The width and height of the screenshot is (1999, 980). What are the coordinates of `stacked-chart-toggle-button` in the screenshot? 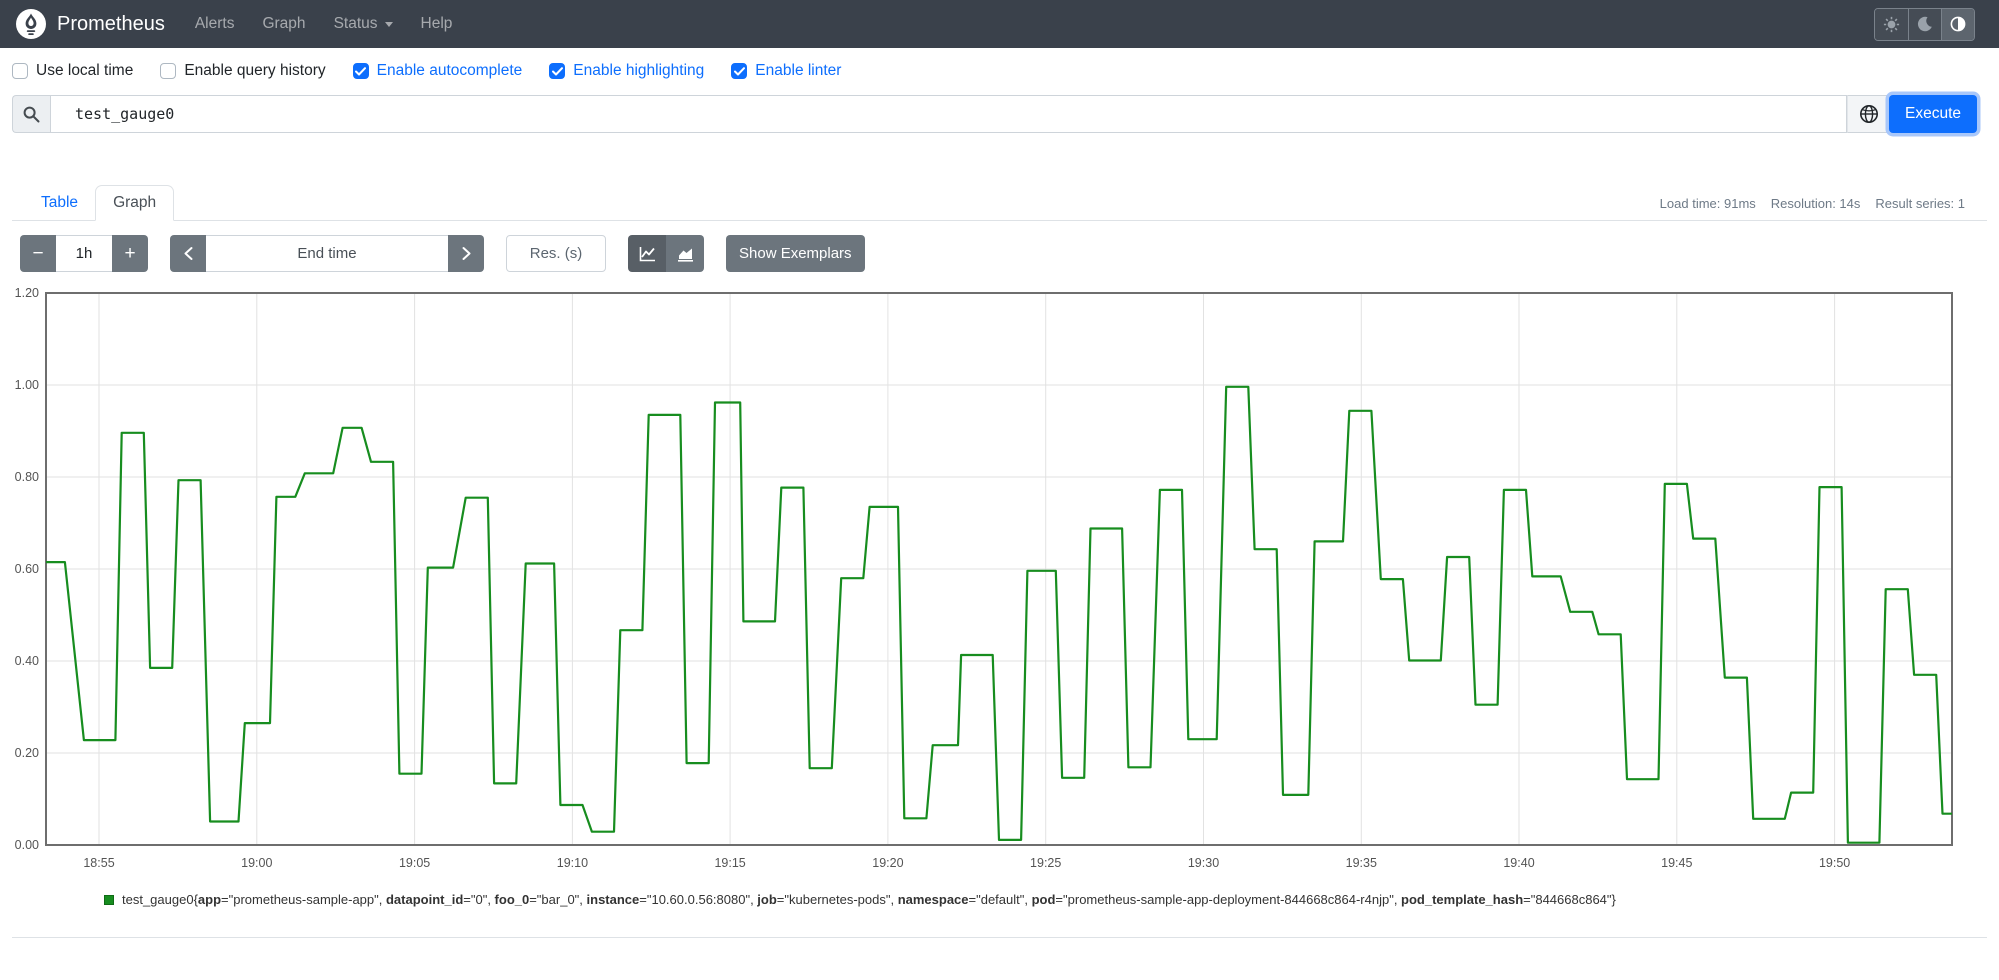 It's located at (685, 253).